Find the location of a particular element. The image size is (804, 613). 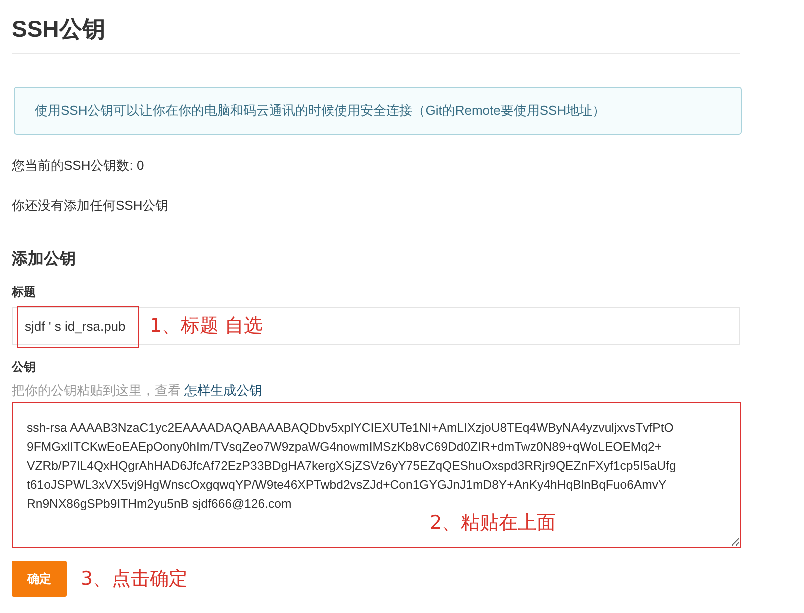

field-label: 标题 is located at coordinates (24, 292).